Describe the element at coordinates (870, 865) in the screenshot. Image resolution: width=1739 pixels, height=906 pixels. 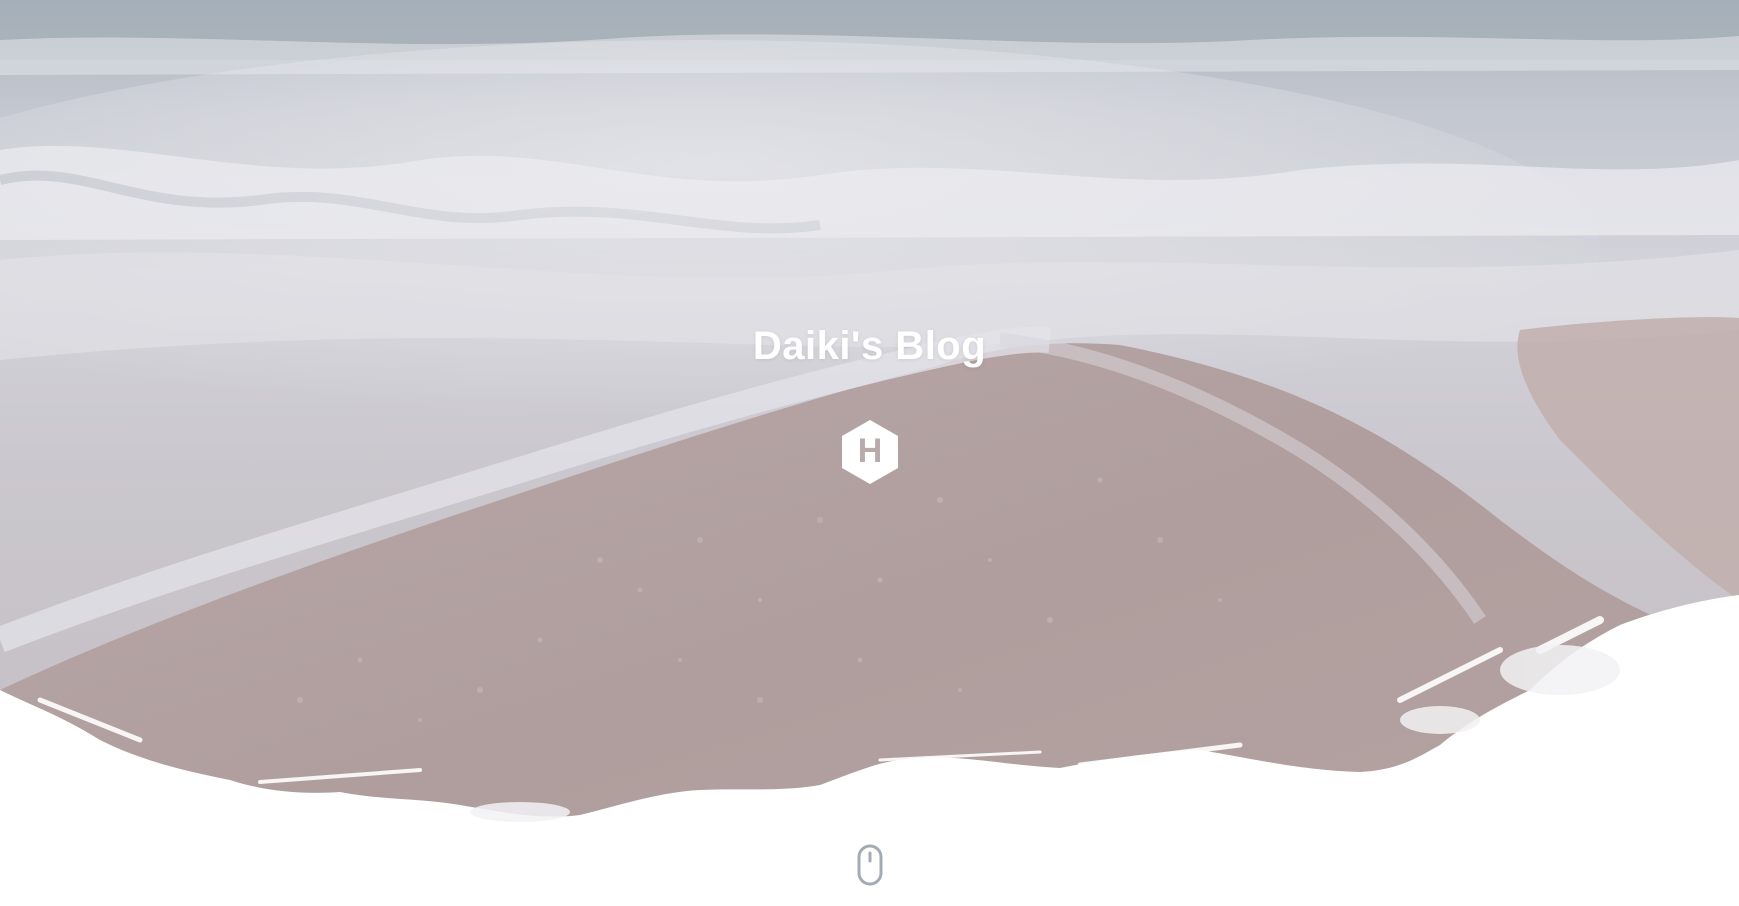
I see `mouse-scroll-icon` at that location.